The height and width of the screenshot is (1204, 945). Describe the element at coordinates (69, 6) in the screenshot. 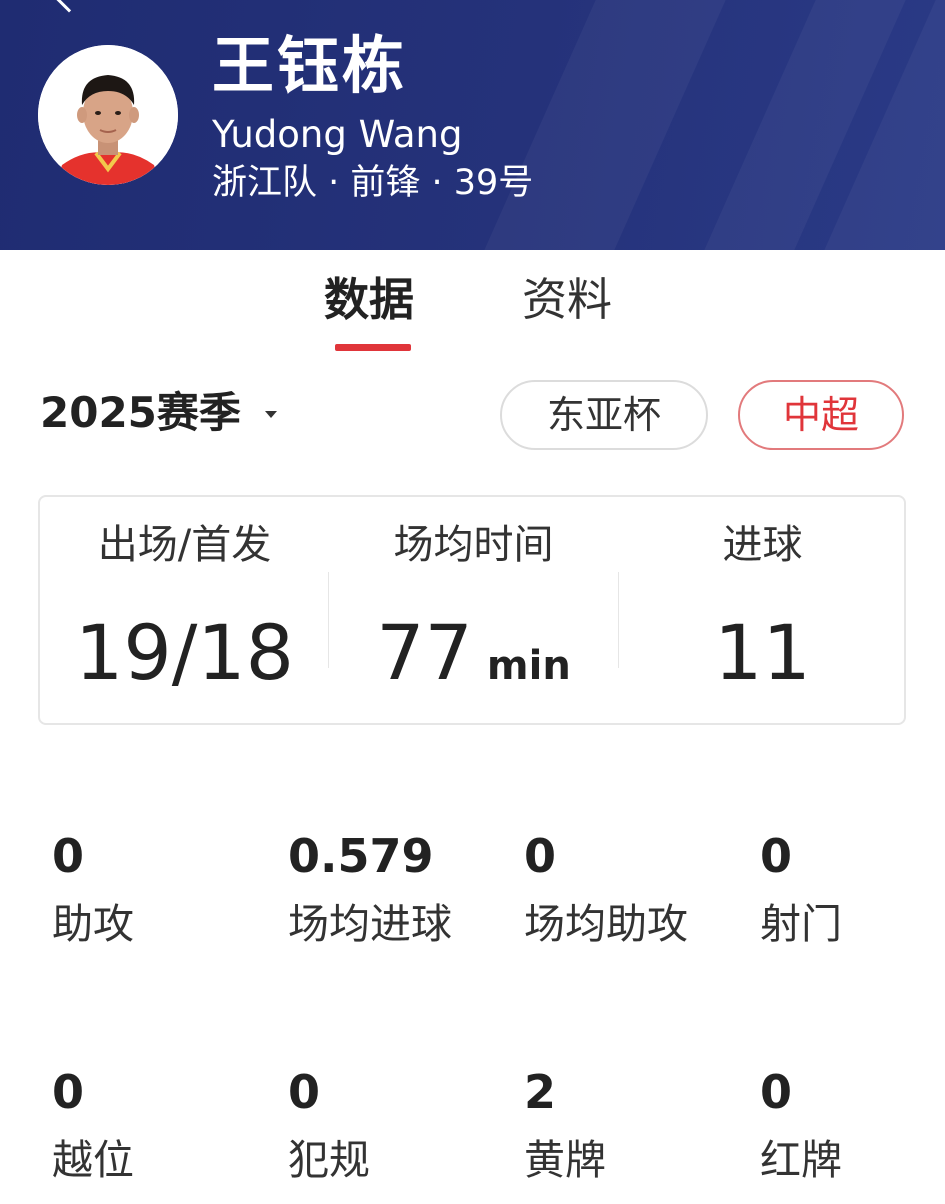

I see `back-arrow-icon` at that location.